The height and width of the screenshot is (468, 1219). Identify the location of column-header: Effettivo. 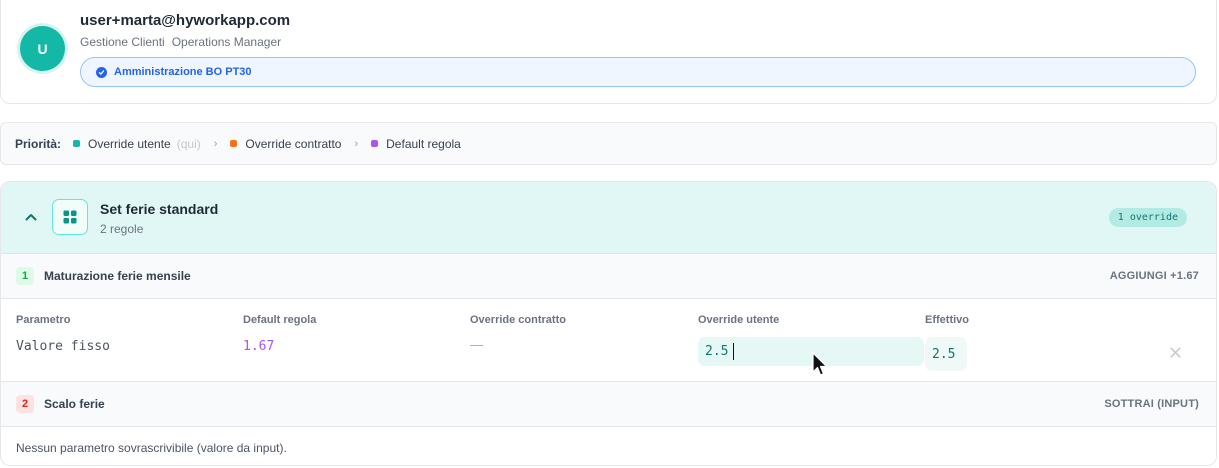
(947, 320).